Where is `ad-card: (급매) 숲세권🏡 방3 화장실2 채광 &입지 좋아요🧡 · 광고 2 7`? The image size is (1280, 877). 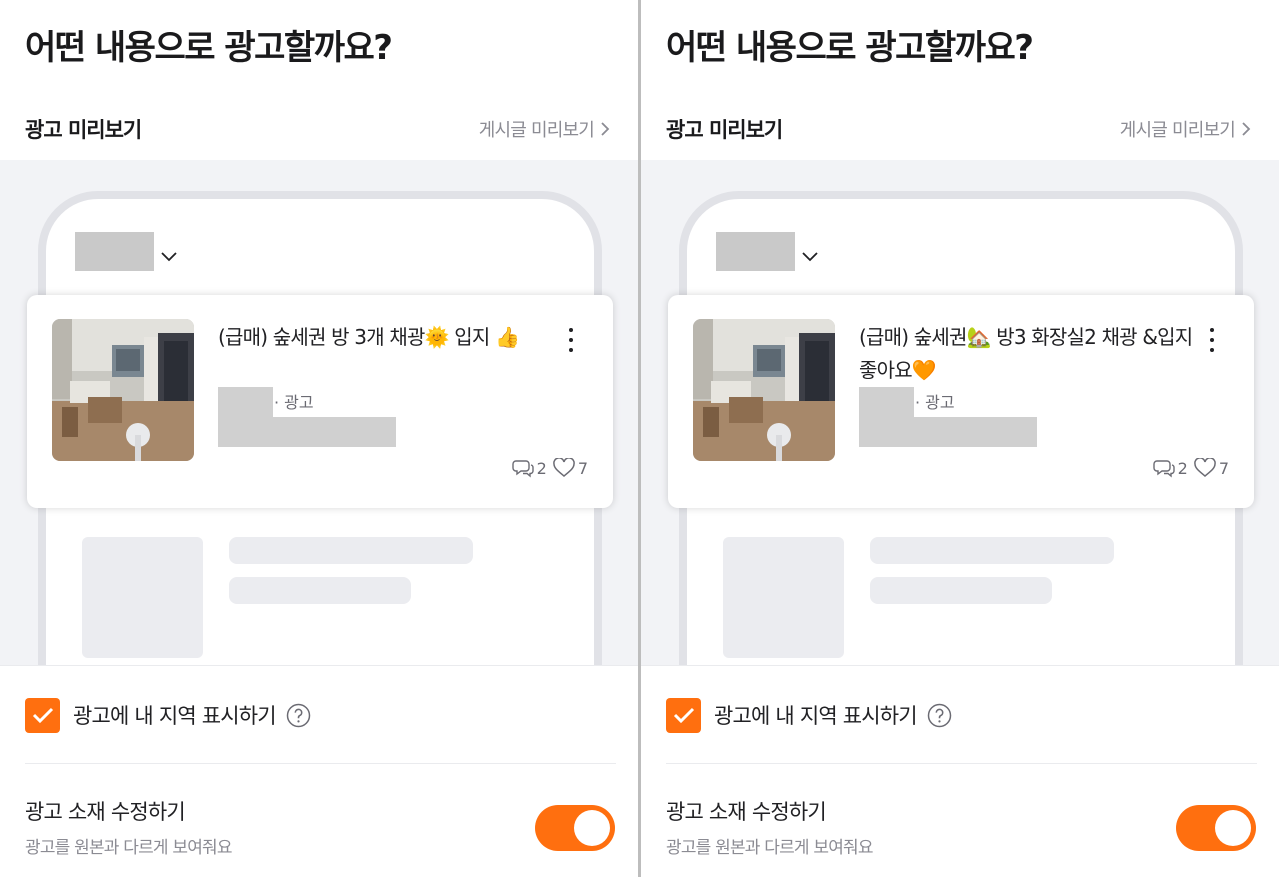
ad-card: (급매) 숲세권🏡 방3 화장실2 채광 &입지 좋아요🧡 · 광고 2 7 is located at coordinates (961, 401).